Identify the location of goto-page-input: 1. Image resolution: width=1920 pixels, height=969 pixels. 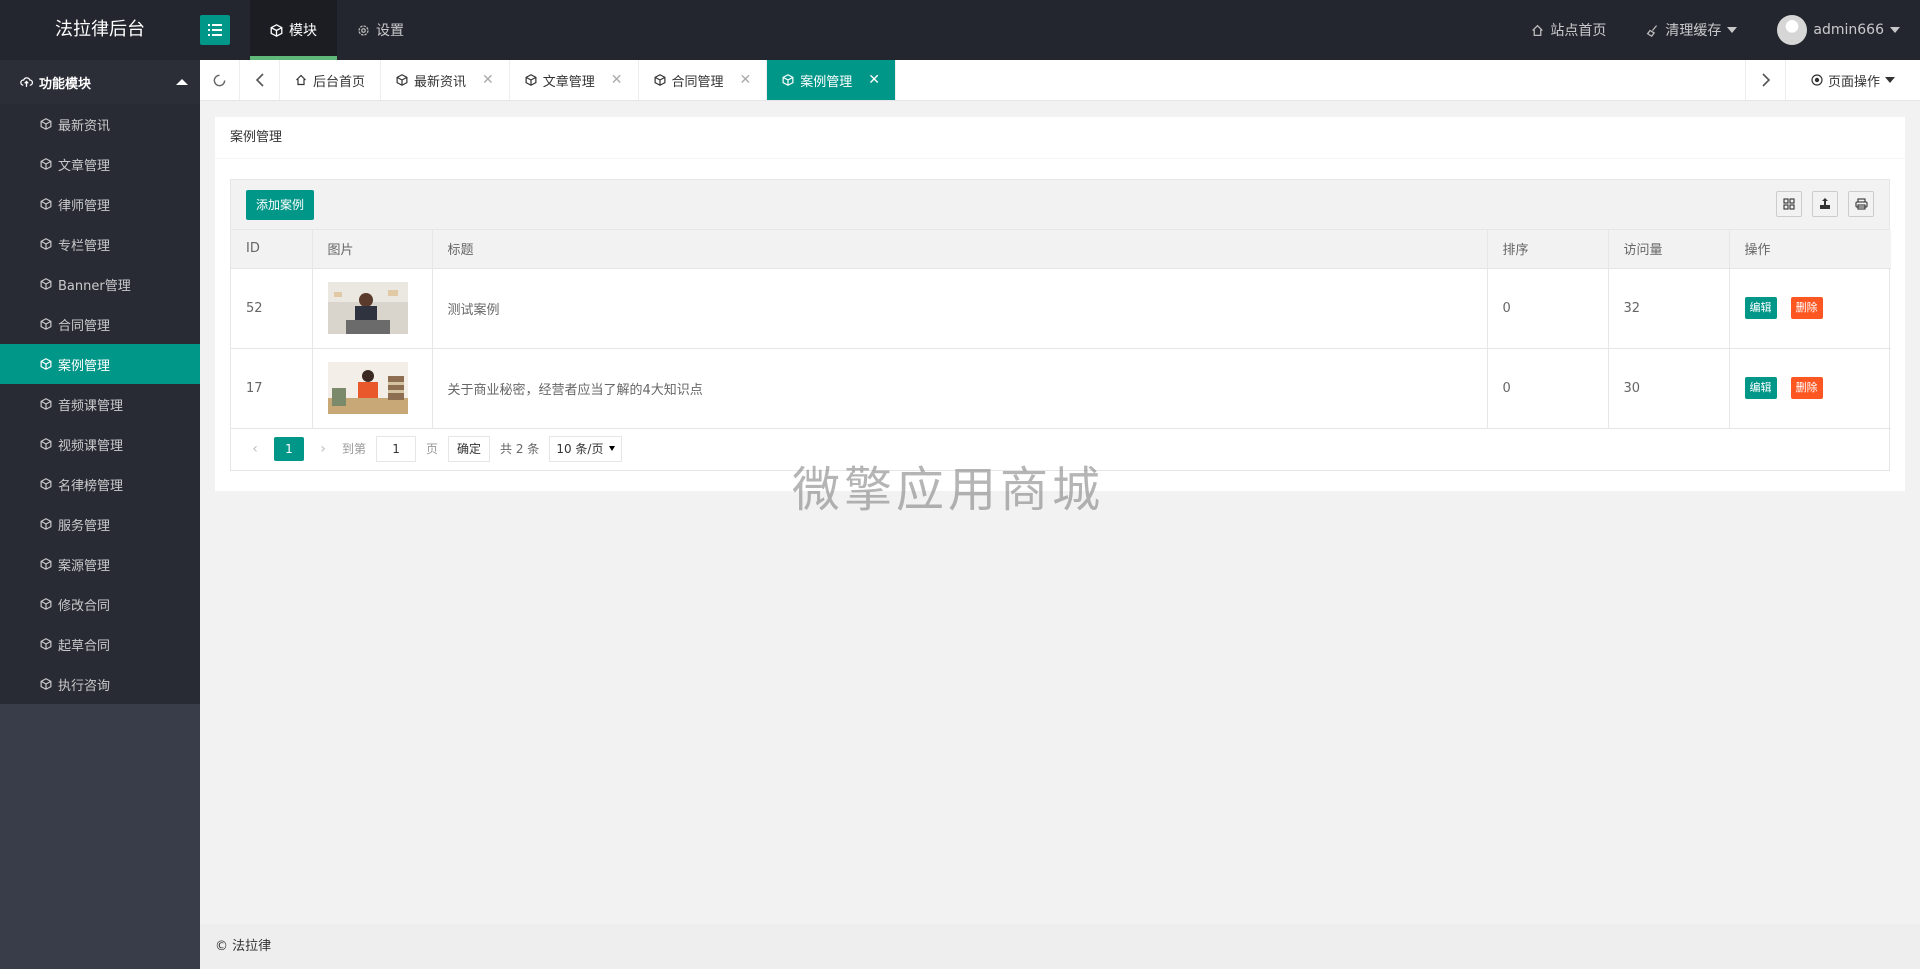
(396, 448).